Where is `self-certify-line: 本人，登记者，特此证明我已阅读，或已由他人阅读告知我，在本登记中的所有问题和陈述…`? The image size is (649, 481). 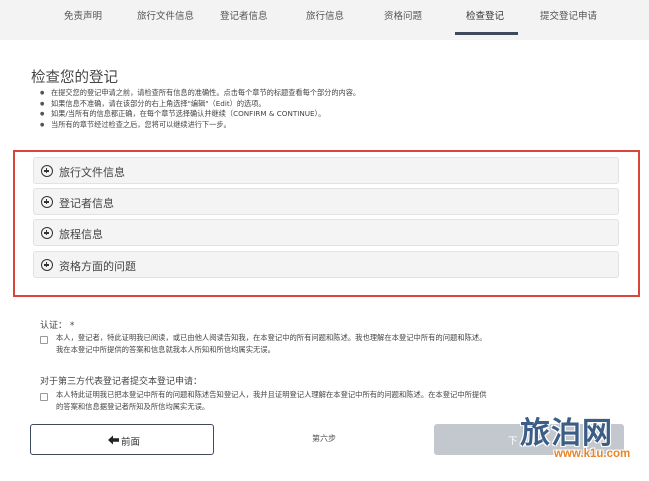 self-certify-line: 本人，登记者，特此证明我已阅读，或已由他人阅读告知我，在本登记中的所有问题和陈述… is located at coordinates (271, 337).